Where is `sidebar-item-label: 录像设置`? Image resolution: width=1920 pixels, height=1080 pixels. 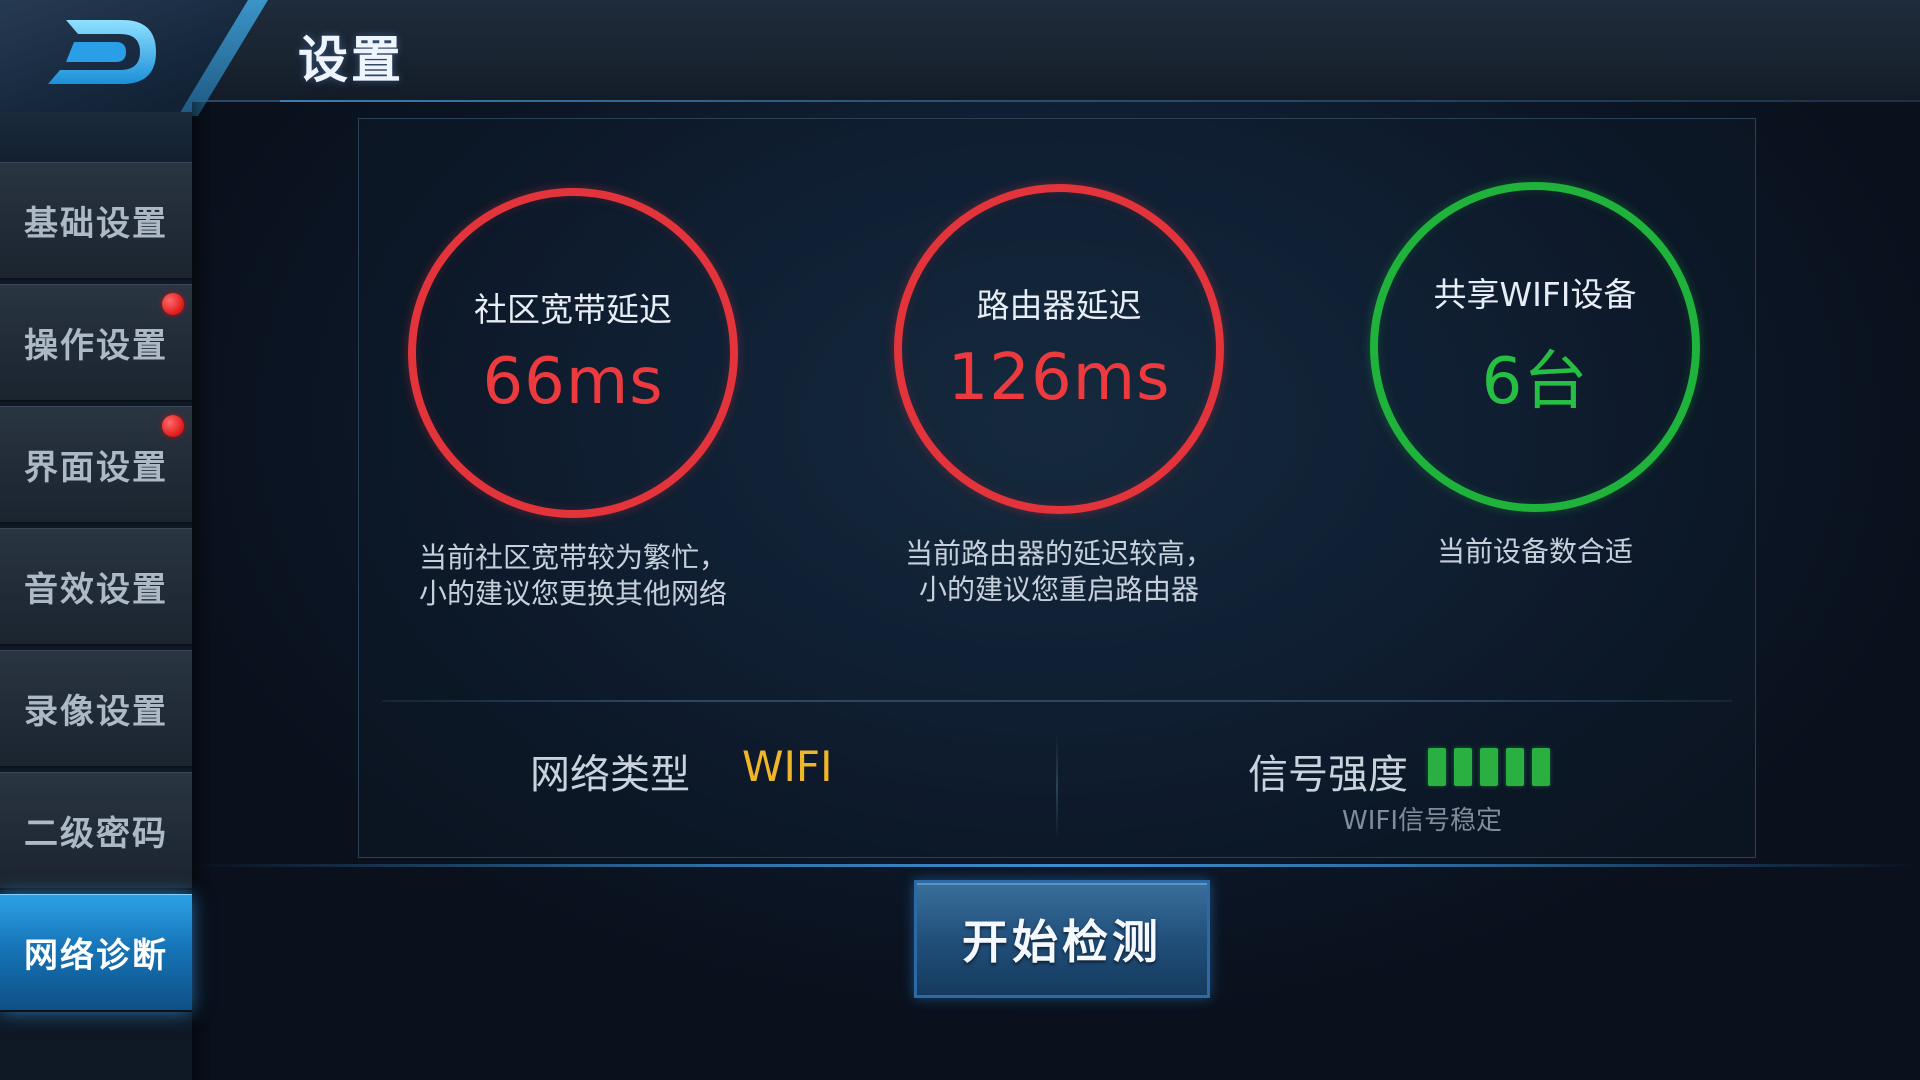
sidebar-item-label: 录像设置 is located at coordinates (96, 712).